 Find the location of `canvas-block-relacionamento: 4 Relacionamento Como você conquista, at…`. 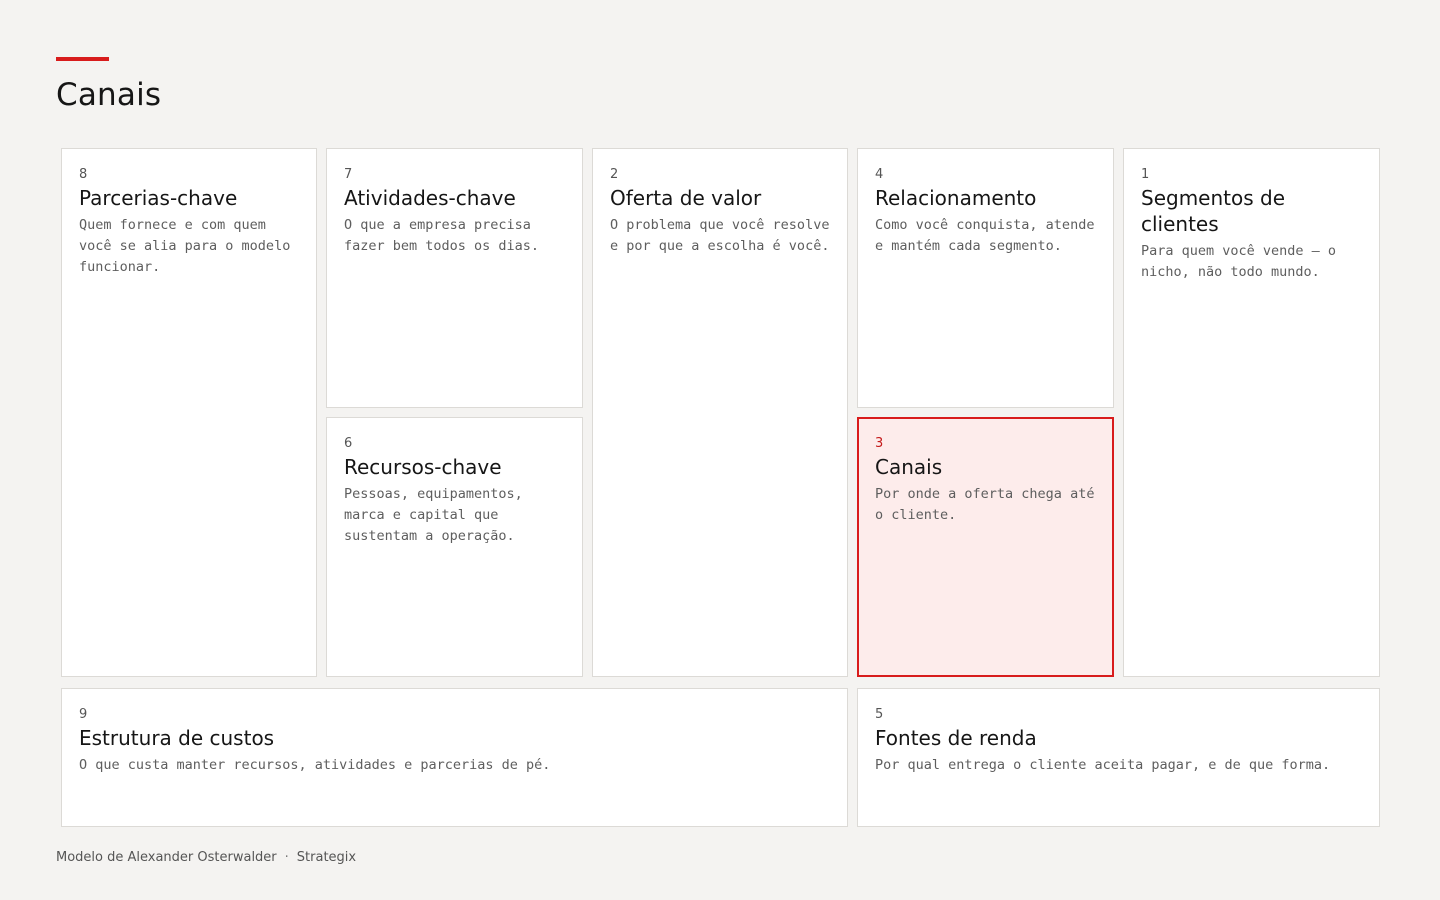

canvas-block-relacionamento: 4 Relacionamento Como você conquista, at… is located at coordinates (985, 278).